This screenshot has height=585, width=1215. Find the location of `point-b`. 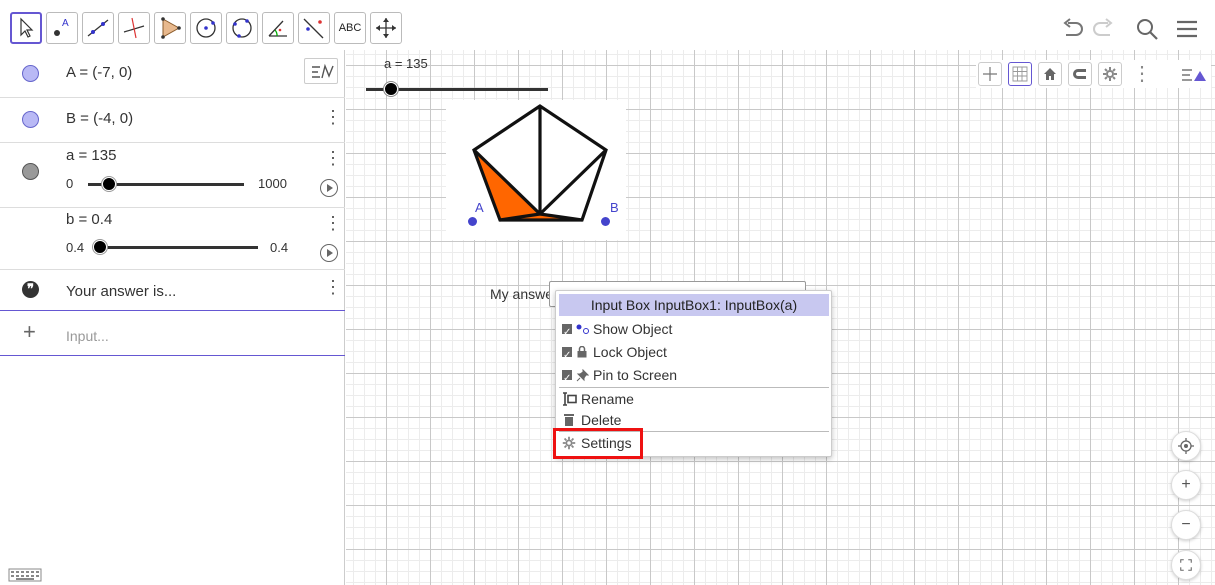

point-b is located at coordinates (605, 221).